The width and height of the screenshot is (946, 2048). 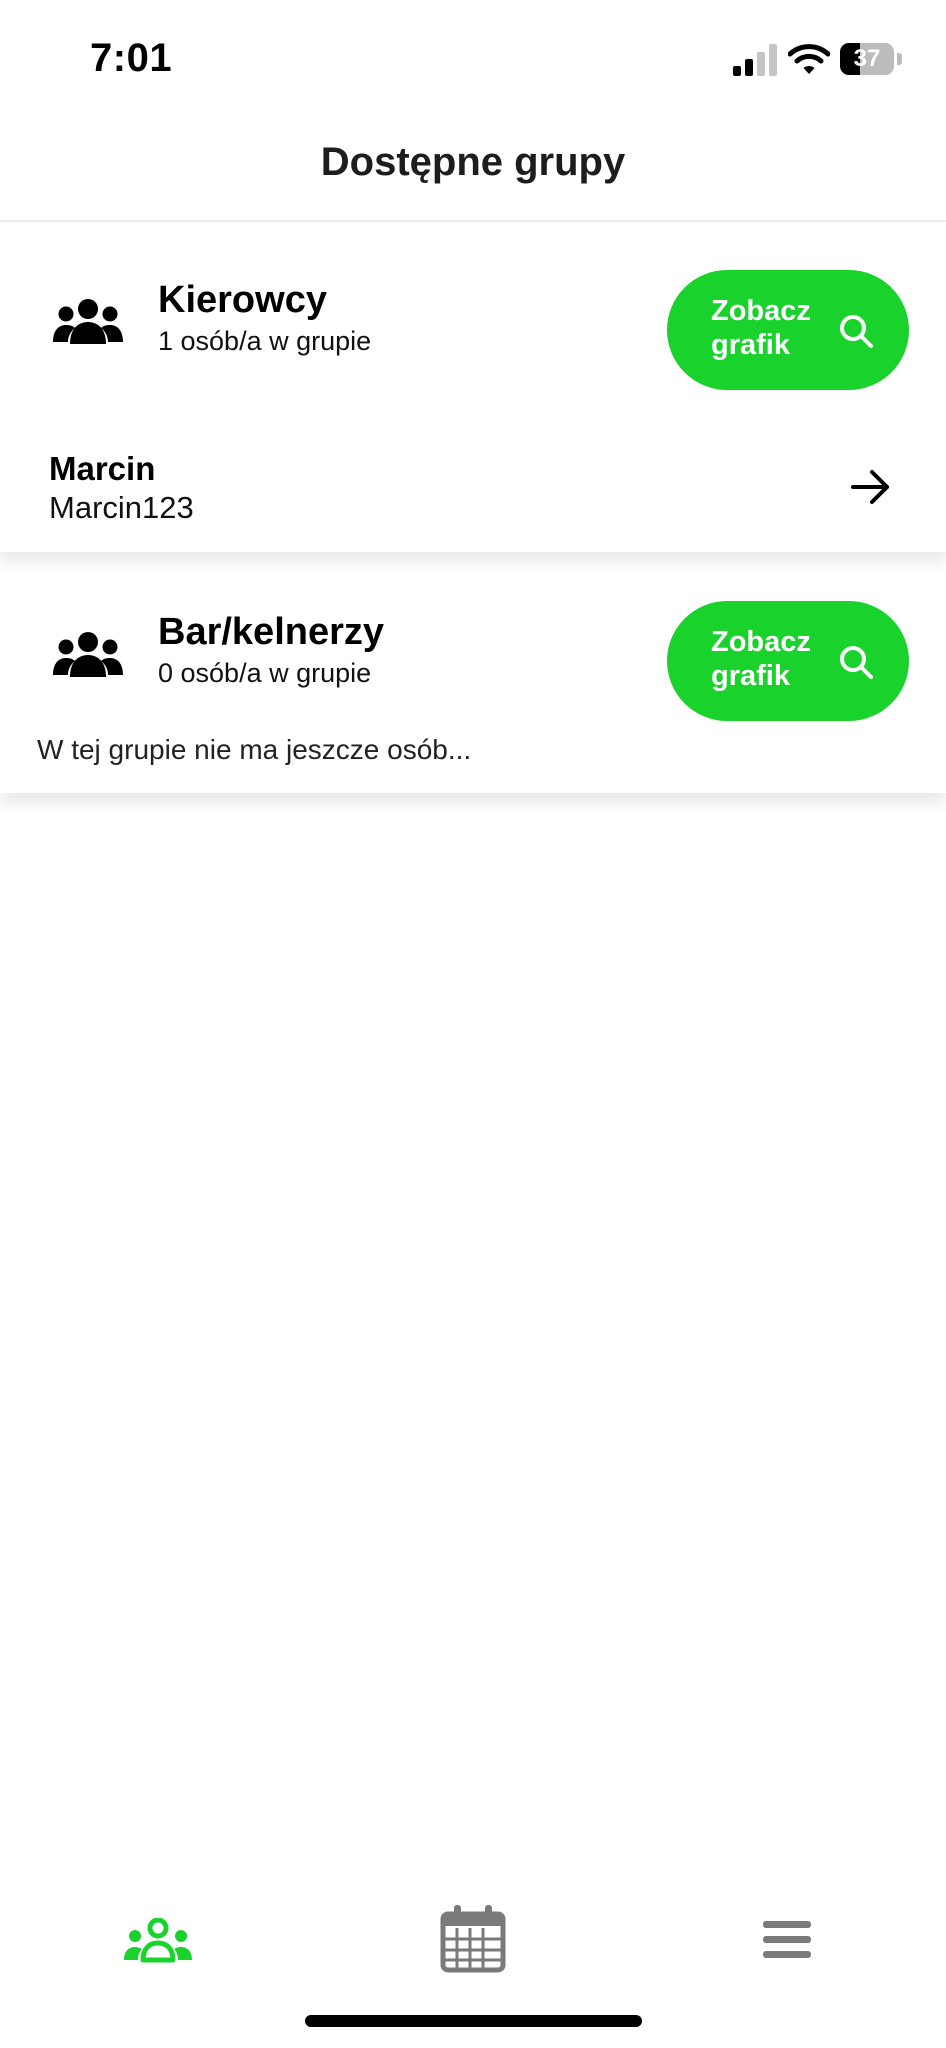 I want to click on home-indicator, so click(x=473, y=2021).